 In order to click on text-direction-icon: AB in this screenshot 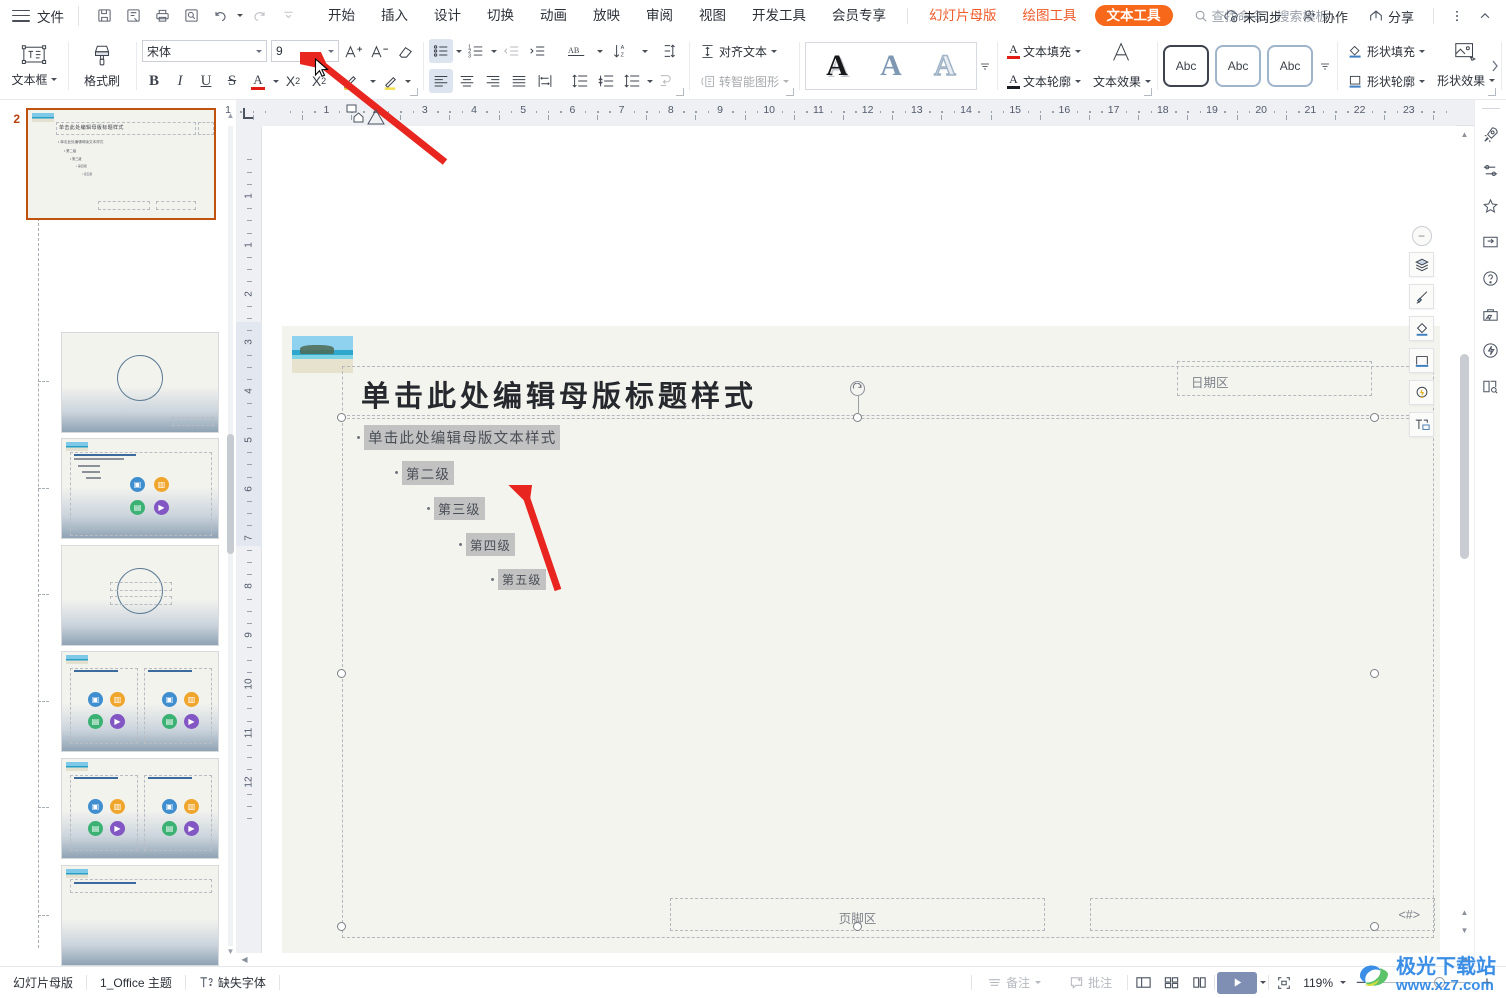, I will do `click(577, 51)`.